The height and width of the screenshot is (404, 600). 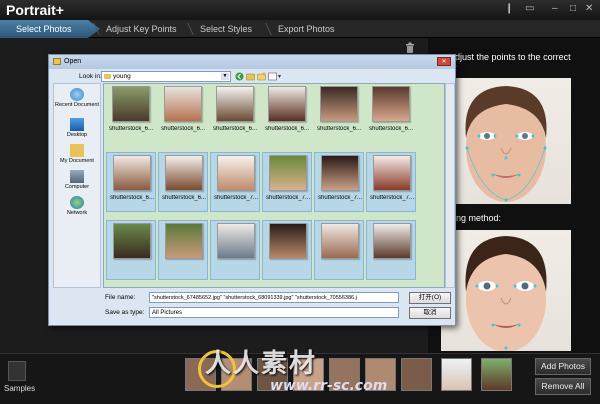 What do you see at coordinates (225, 29) in the screenshot?
I see `step-select-styles: Select Styles` at bounding box center [225, 29].